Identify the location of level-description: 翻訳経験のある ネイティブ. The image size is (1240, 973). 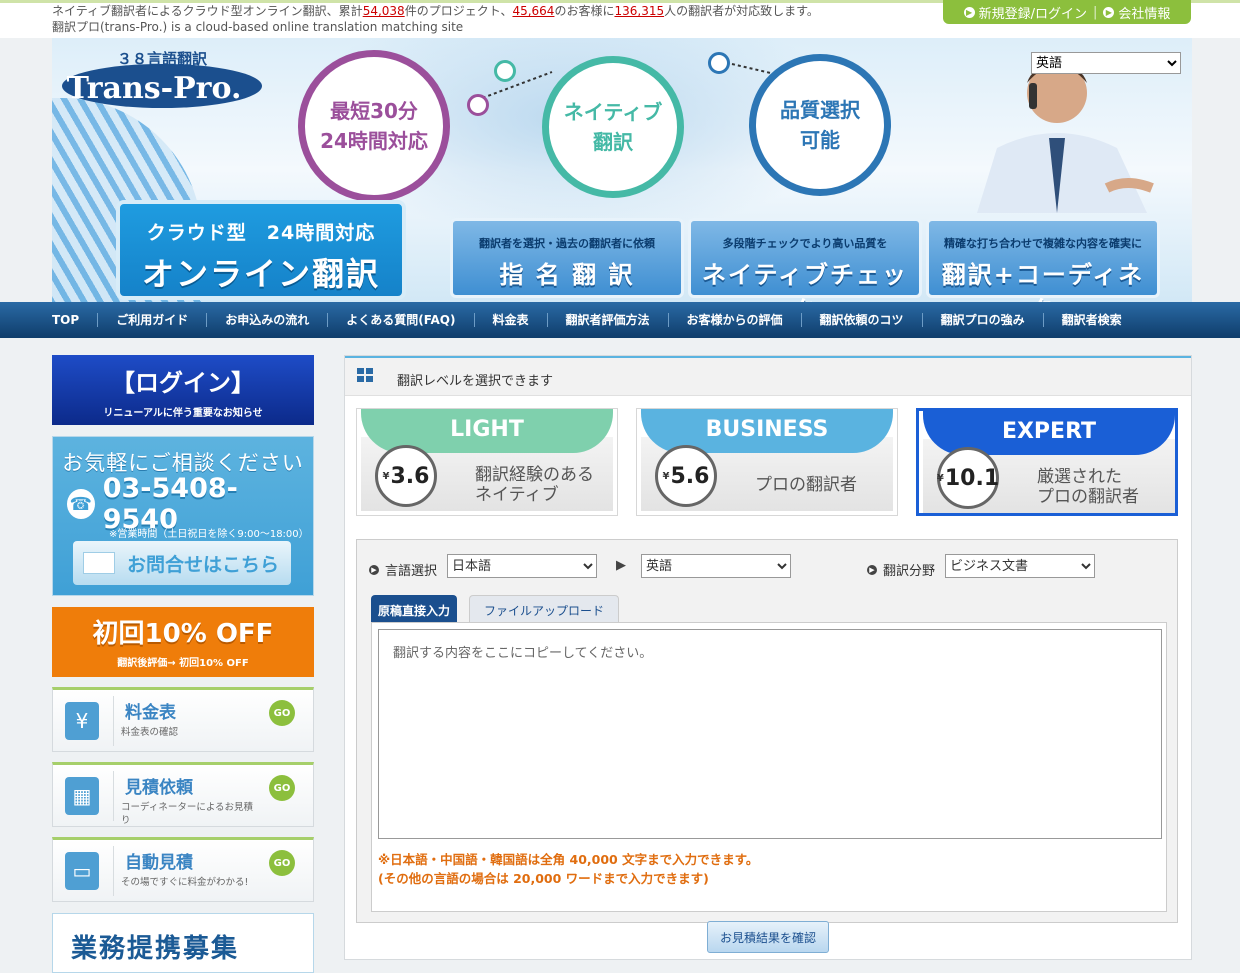
(534, 485).